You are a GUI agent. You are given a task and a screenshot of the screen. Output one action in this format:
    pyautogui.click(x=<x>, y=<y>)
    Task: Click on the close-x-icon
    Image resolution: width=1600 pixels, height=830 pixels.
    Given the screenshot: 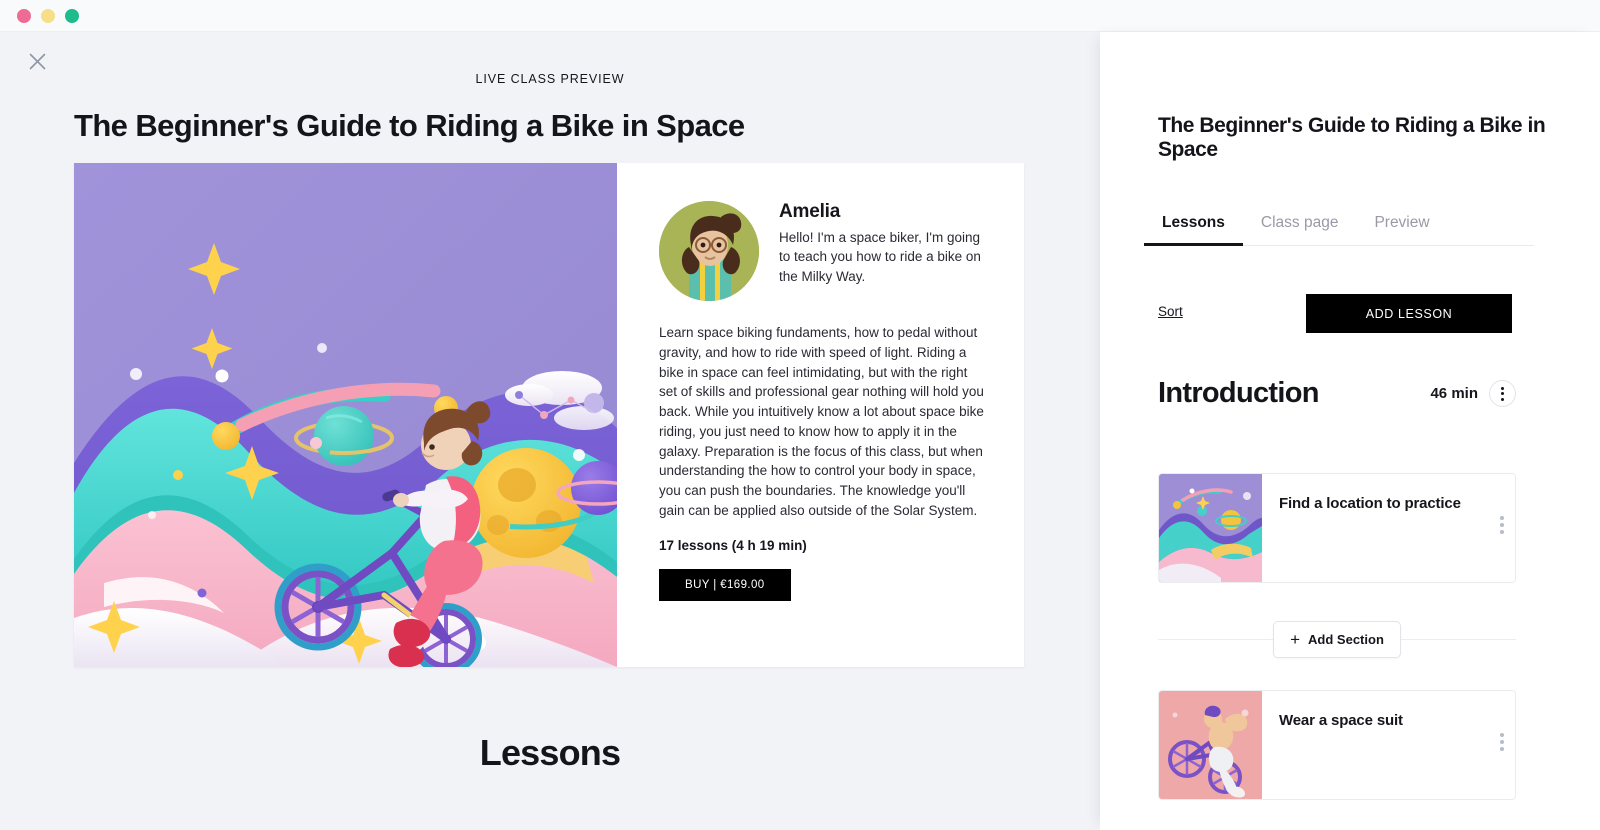 What is the action you would take?
    pyautogui.click(x=37, y=61)
    